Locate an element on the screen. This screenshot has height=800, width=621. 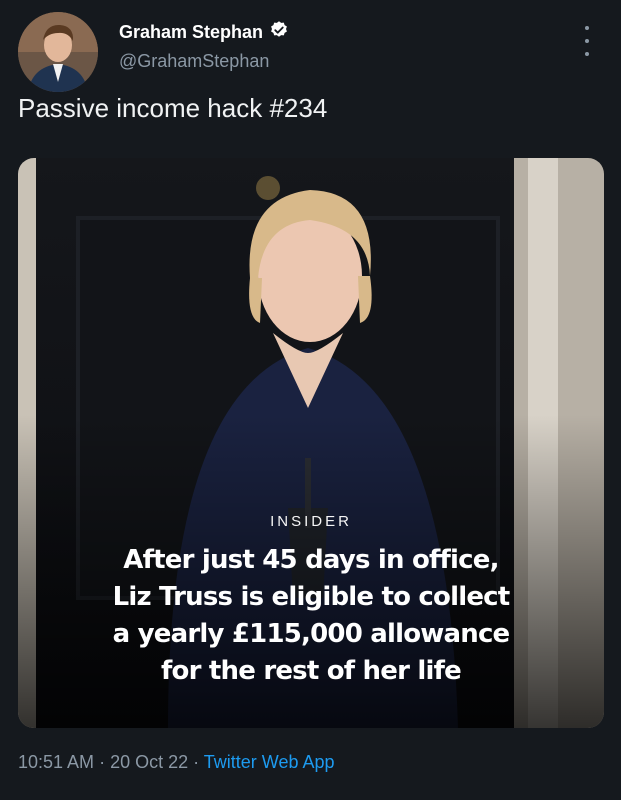
author-avatar is located at coordinates (58, 52).